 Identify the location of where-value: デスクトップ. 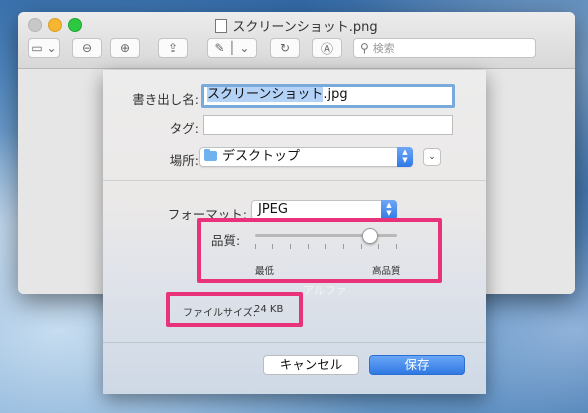
(261, 156).